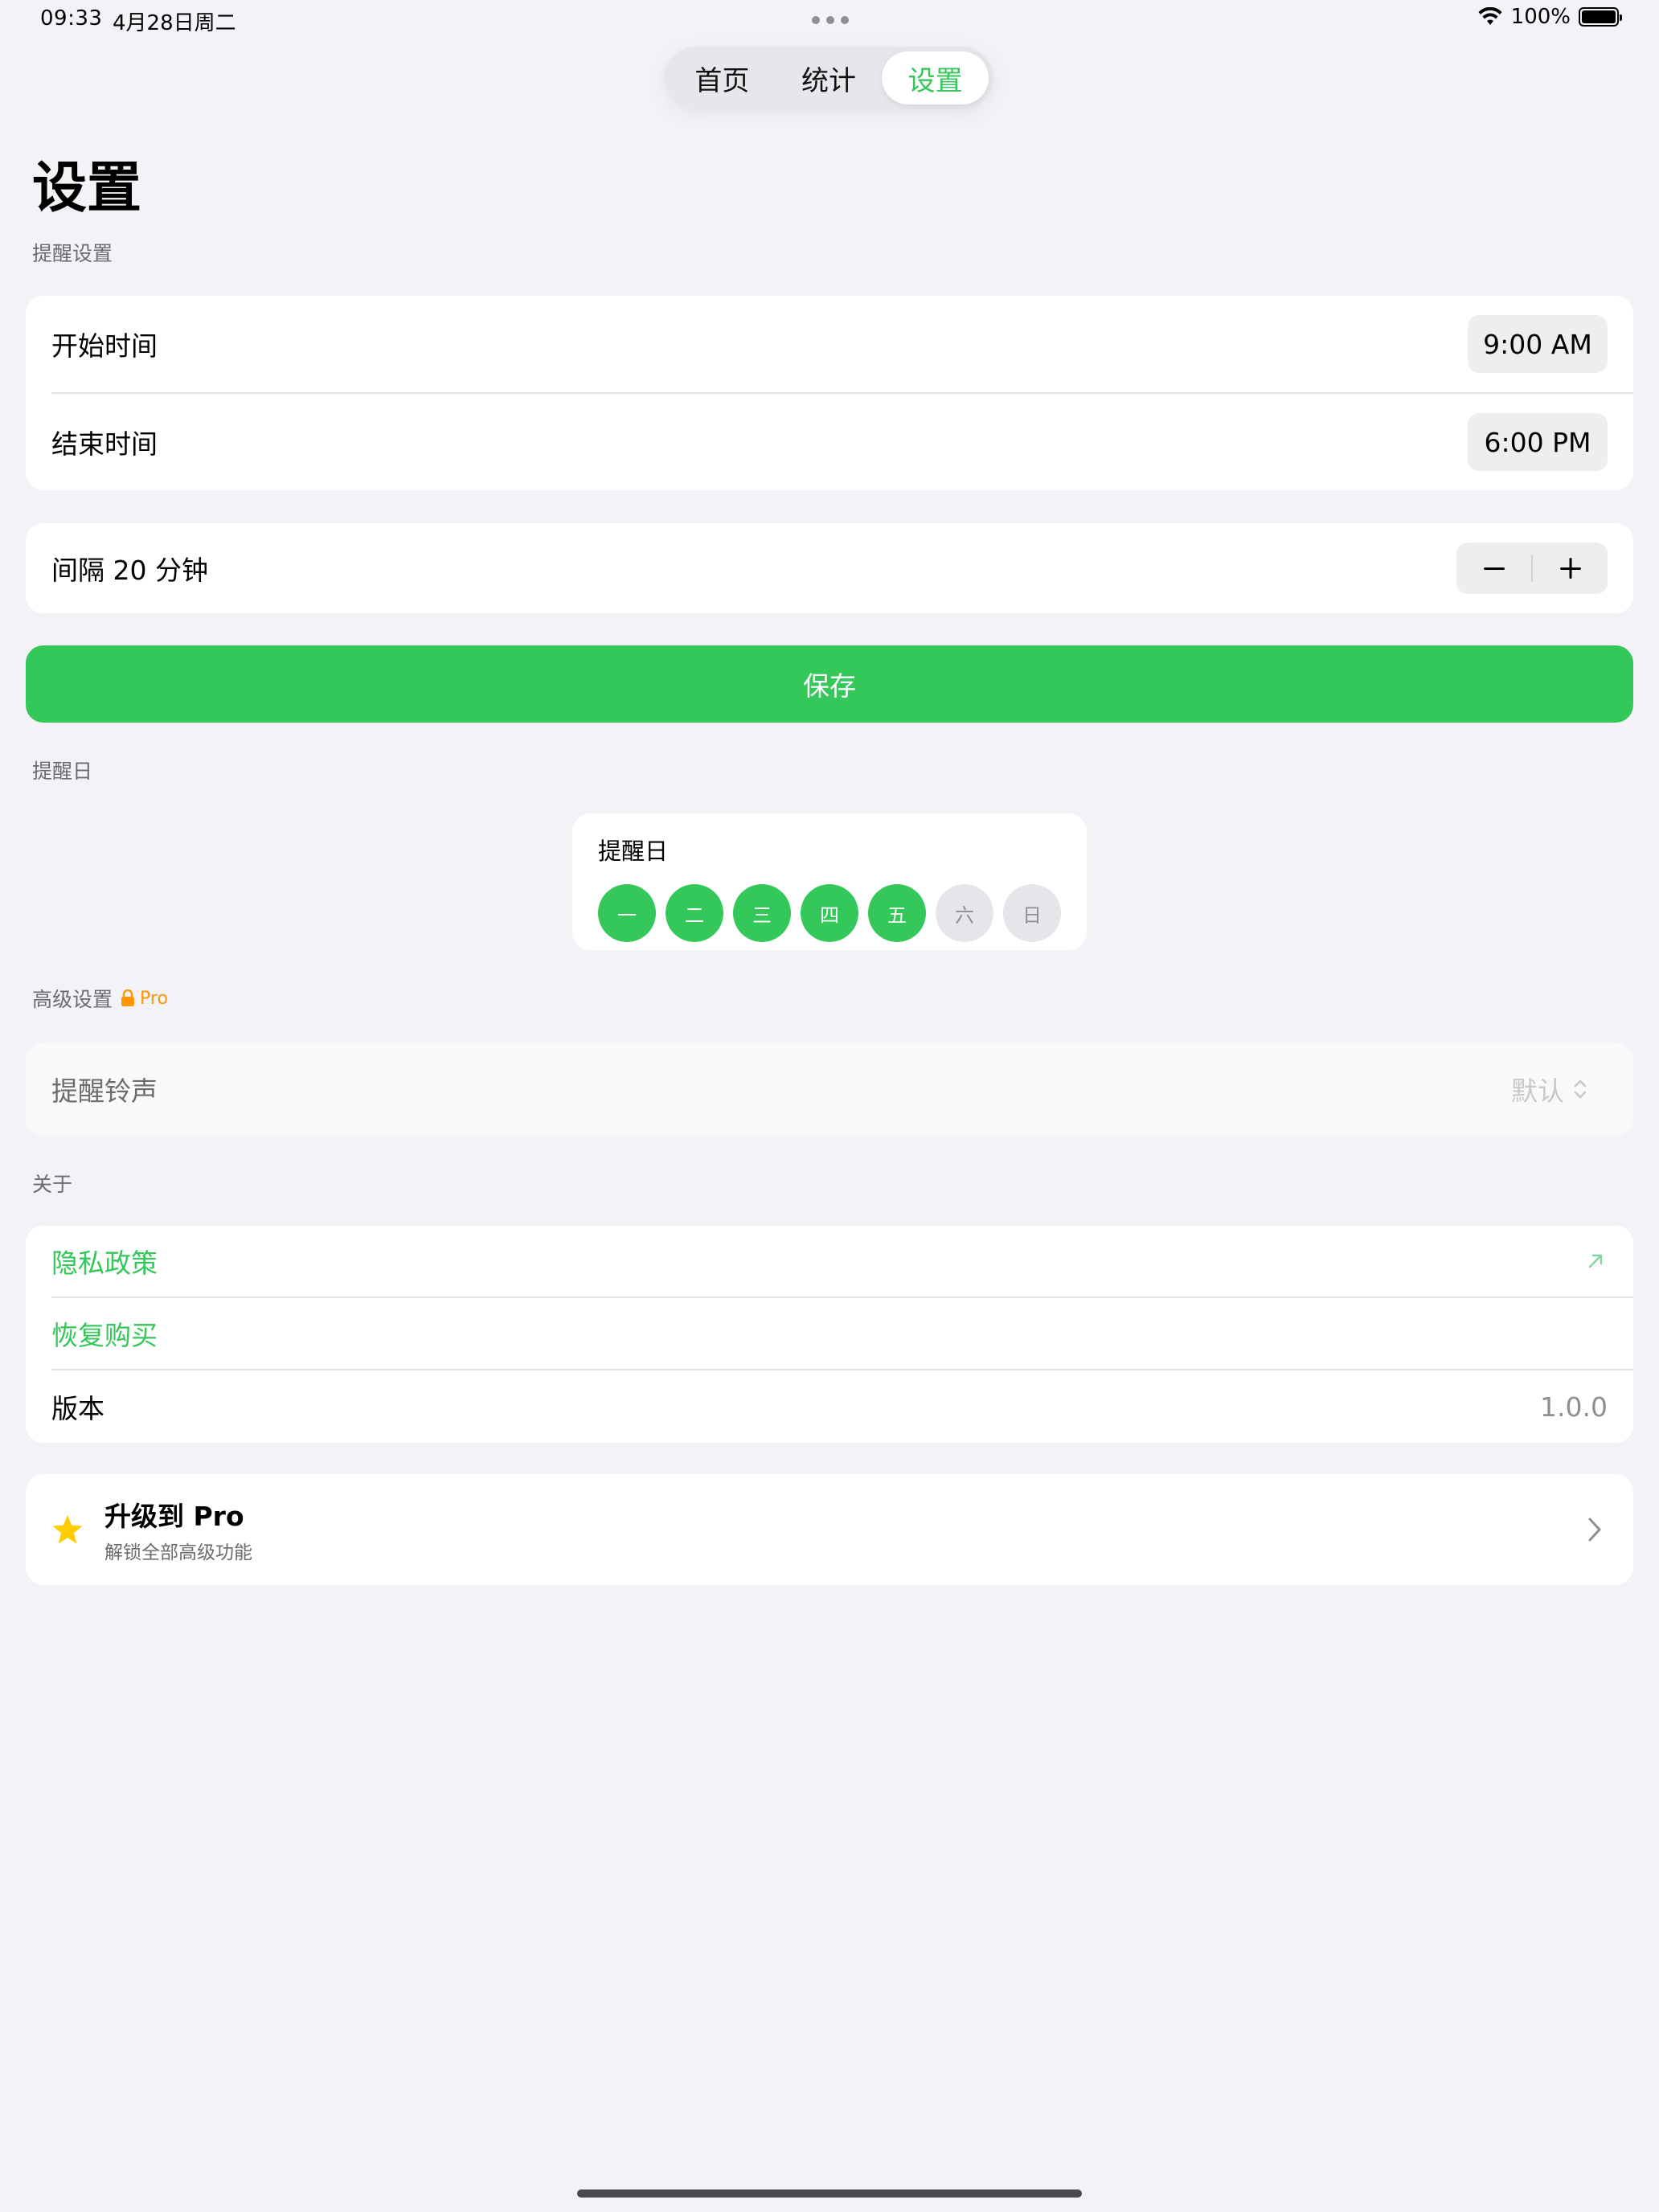  What do you see at coordinates (722, 77) in the screenshot?
I see `tab-home: 首页` at bounding box center [722, 77].